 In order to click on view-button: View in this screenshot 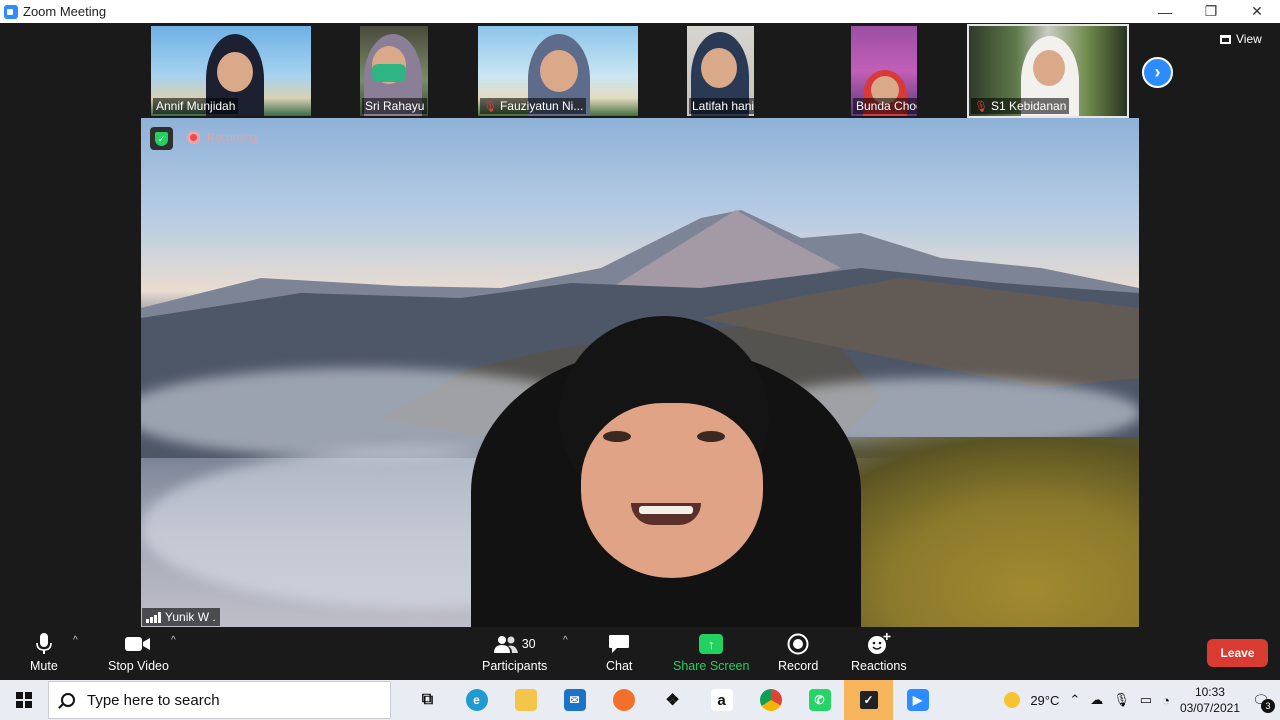, I will do `click(1241, 39)`.